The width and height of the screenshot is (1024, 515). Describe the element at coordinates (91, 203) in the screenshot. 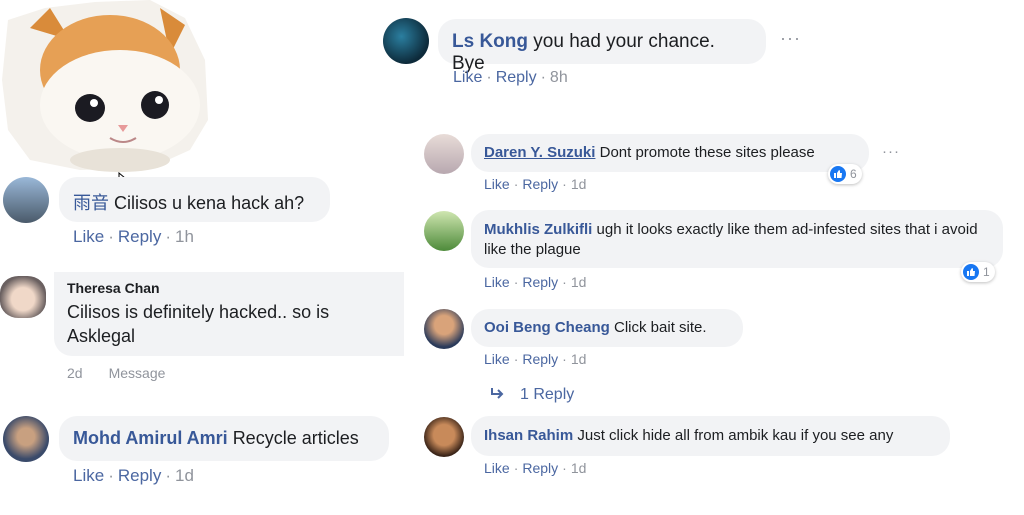

I see `commenter-name: 雨音` at that location.